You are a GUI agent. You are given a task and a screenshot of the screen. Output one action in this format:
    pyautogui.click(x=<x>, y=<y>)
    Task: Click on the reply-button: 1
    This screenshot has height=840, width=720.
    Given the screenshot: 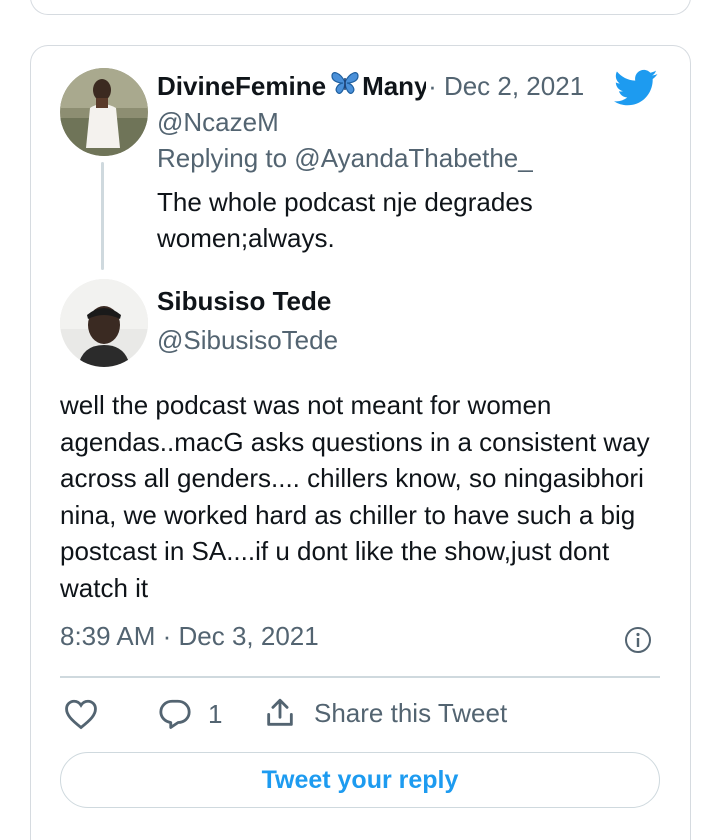 What is the action you would take?
    pyautogui.click(x=190, y=714)
    